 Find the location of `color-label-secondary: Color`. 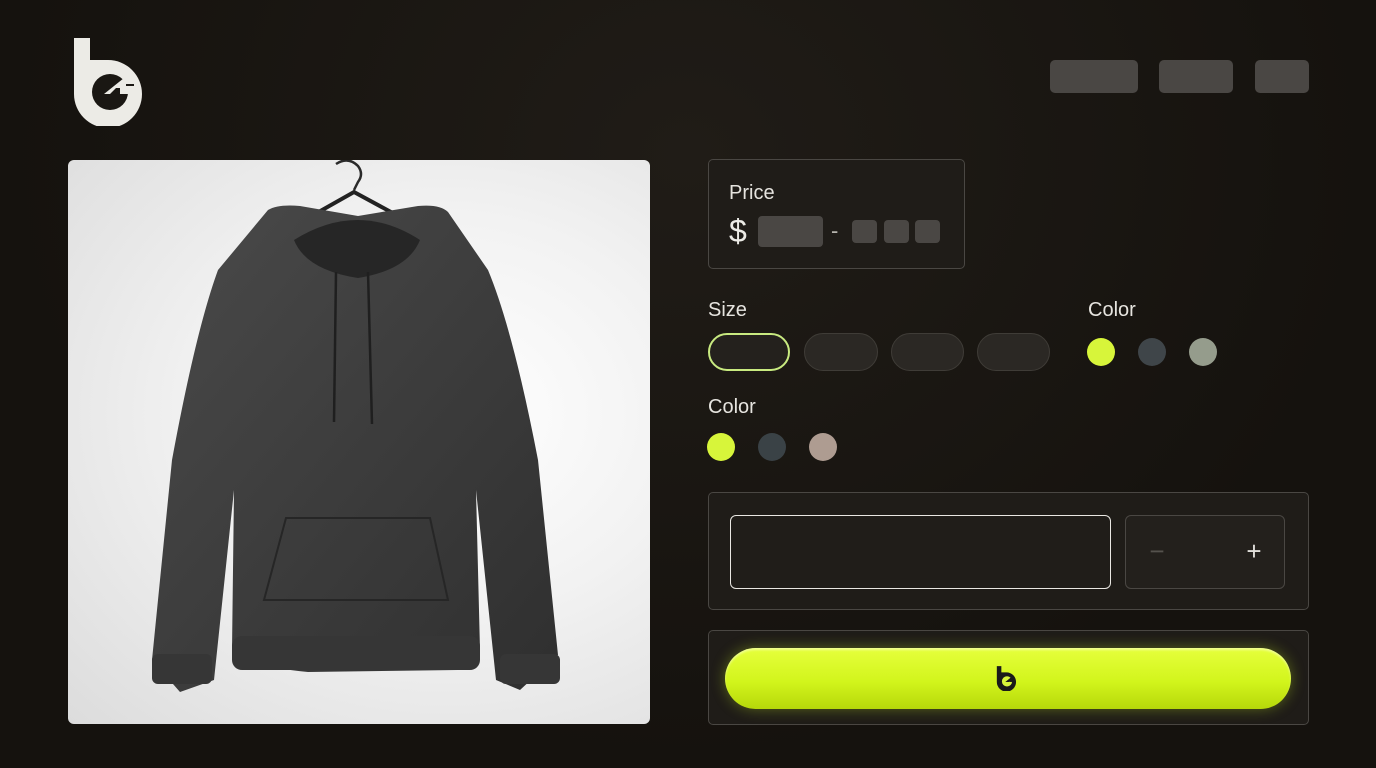

color-label-secondary: Color is located at coordinates (732, 407).